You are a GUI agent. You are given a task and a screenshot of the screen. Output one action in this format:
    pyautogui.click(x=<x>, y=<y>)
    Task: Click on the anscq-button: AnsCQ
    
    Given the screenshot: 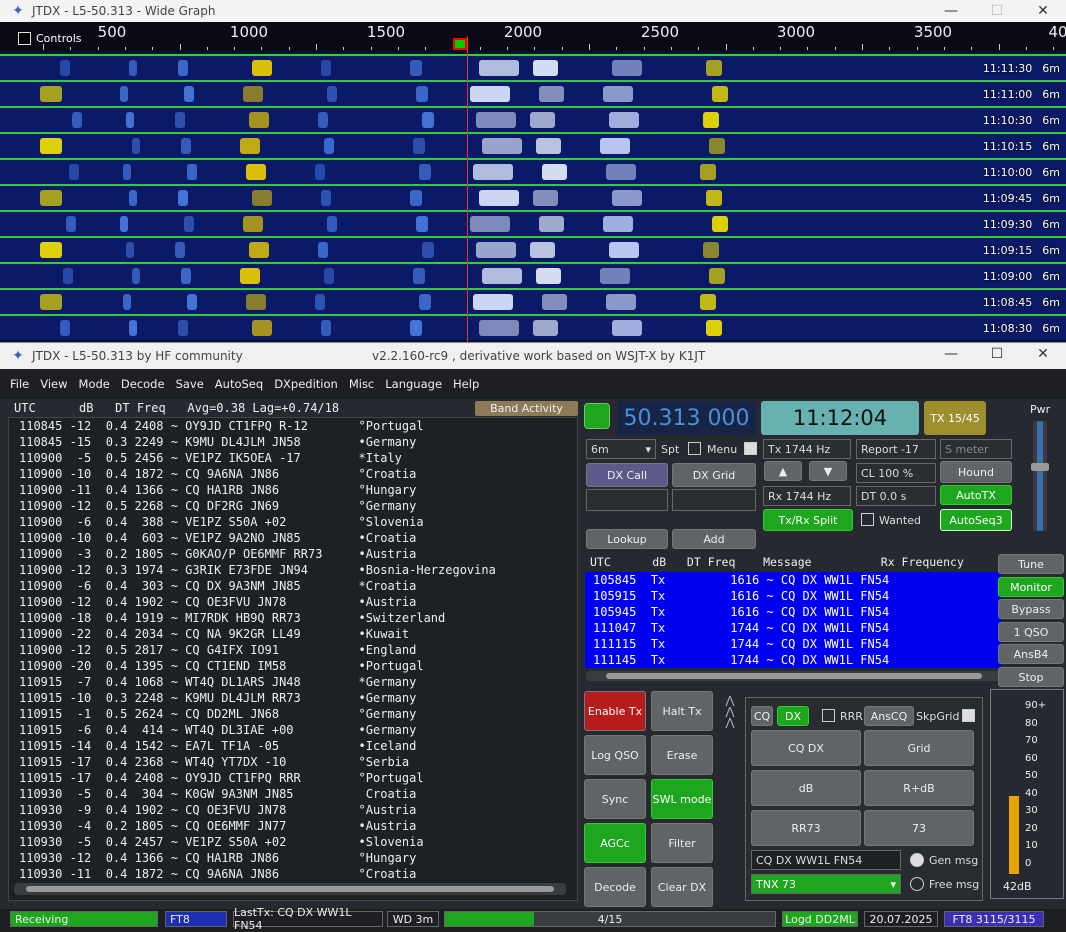 What is the action you would take?
    pyautogui.click(x=889, y=716)
    